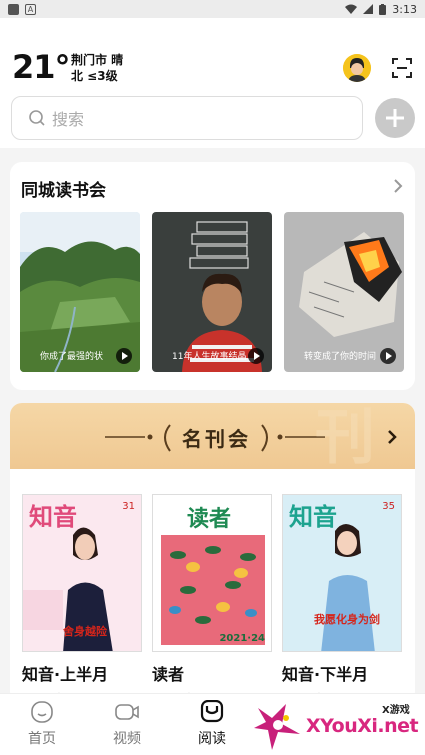 This screenshot has width=425, height=755. What do you see at coordinates (42, 739) in the screenshot?
I see `nav-label: 首页` at bounding box center [42, 739].